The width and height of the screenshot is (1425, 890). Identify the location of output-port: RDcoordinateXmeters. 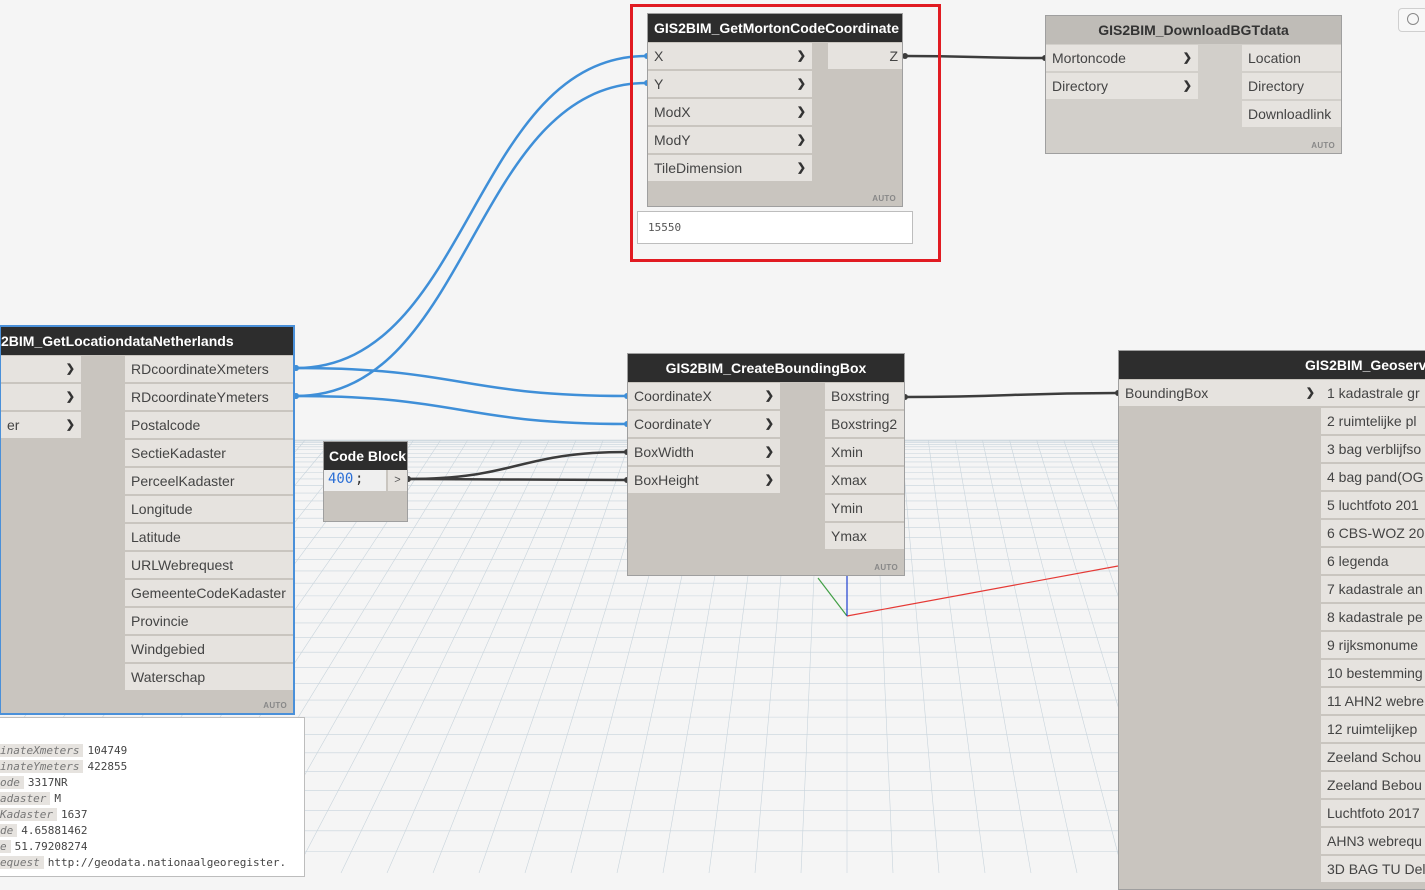
(209, 369).